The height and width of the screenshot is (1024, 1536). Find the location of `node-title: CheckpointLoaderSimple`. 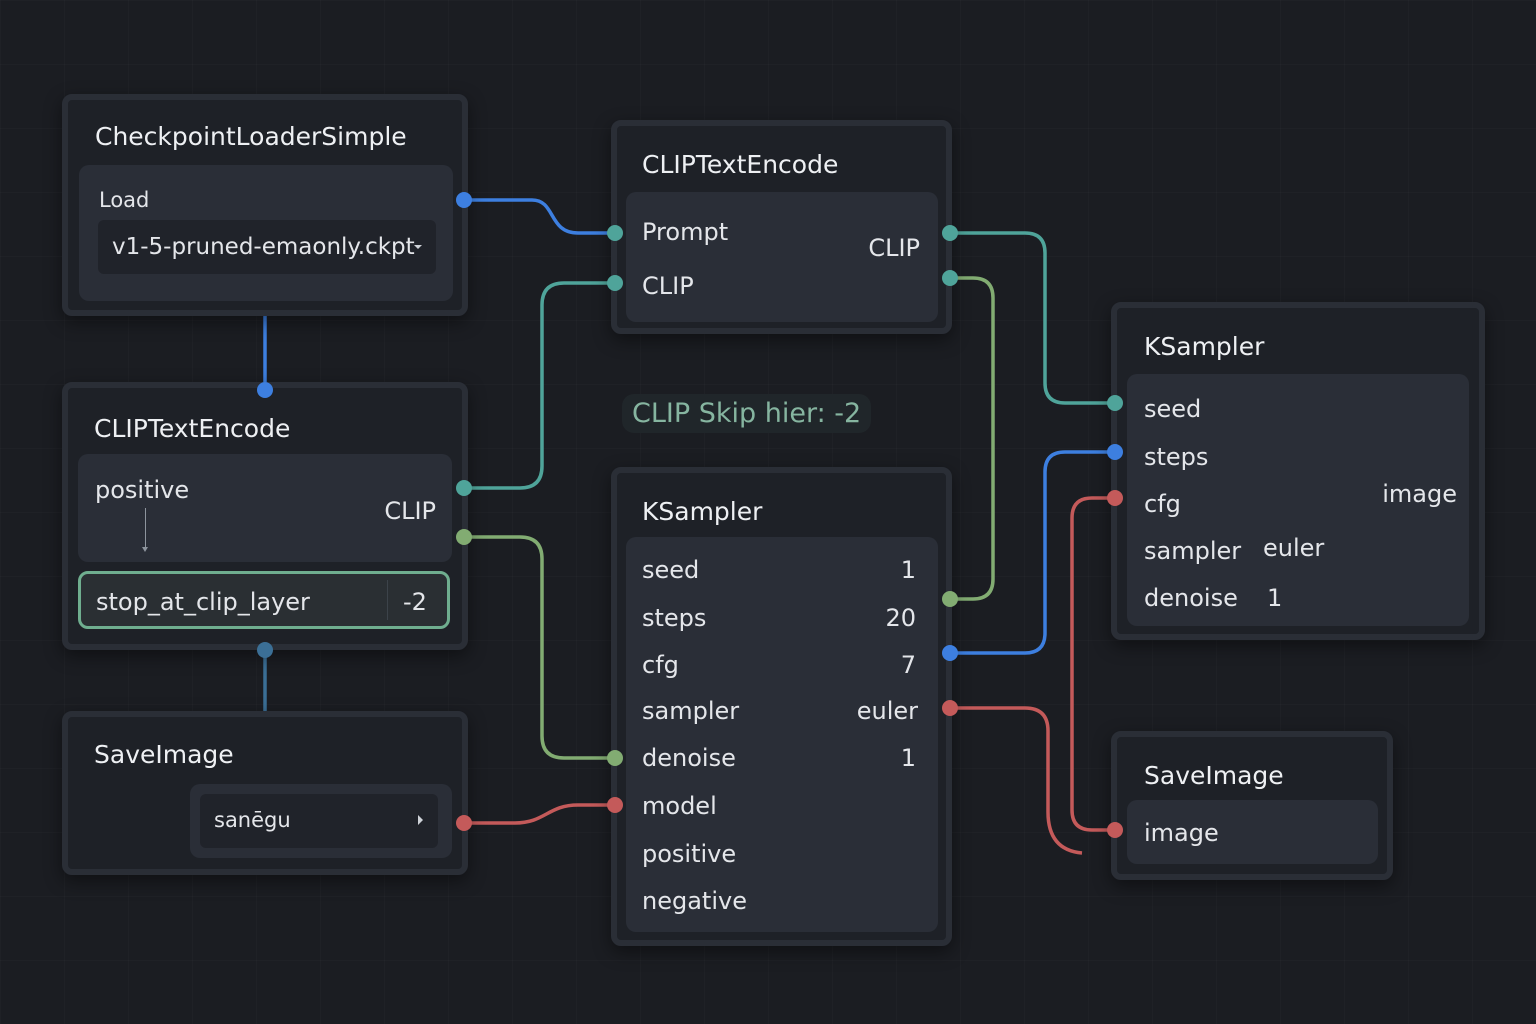

node-title: CheckpointLoaderSimple is located at coordinates (251, 136).